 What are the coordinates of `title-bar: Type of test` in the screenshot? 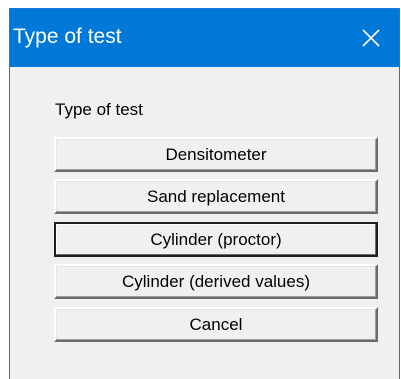 It's located at (204, 38).